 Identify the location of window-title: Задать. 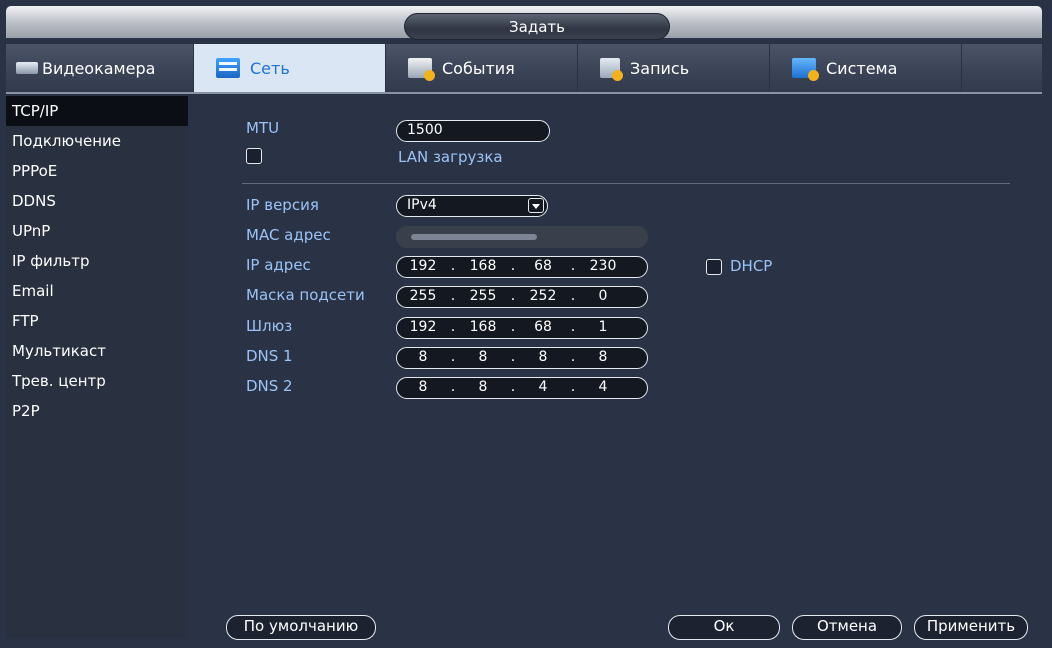
(537, 26).